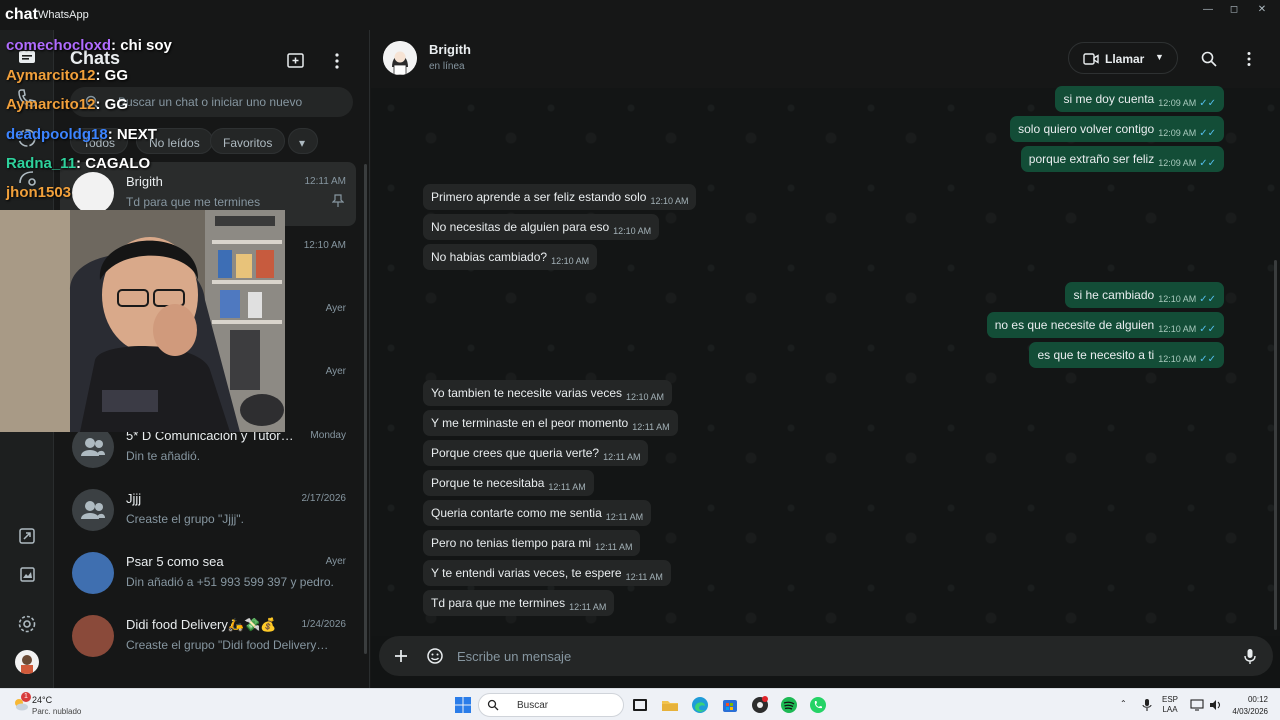 This screenshot has height=720, width=1280. I want to click on contact-name: Brigith, so click(450, 49).